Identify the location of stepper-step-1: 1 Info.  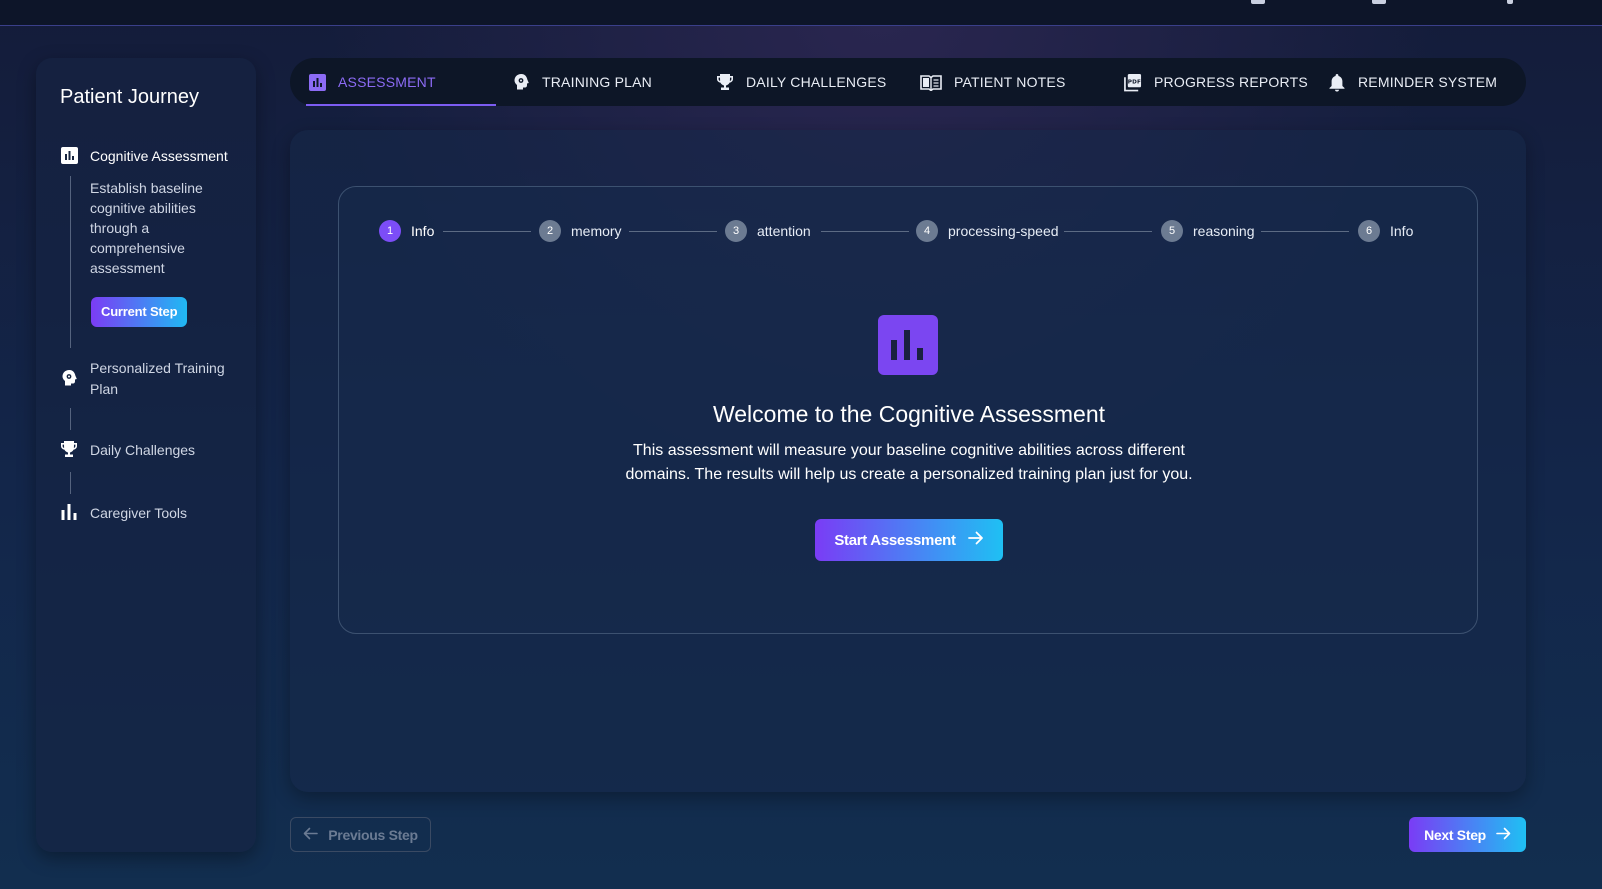
(406, 231).